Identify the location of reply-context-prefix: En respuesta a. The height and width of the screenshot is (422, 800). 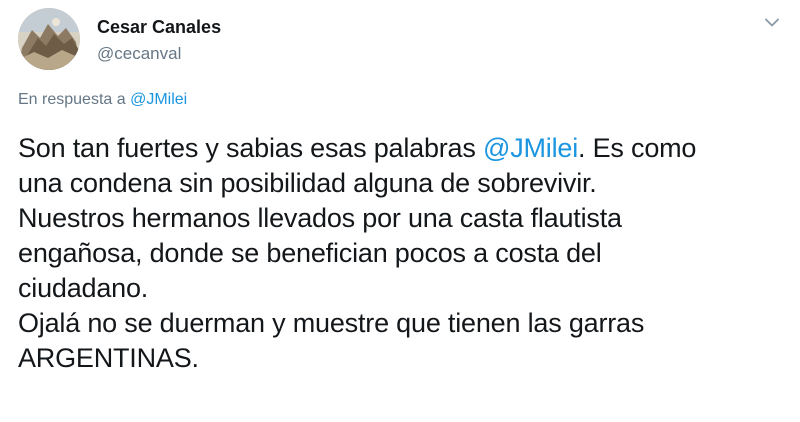
(74, 99).